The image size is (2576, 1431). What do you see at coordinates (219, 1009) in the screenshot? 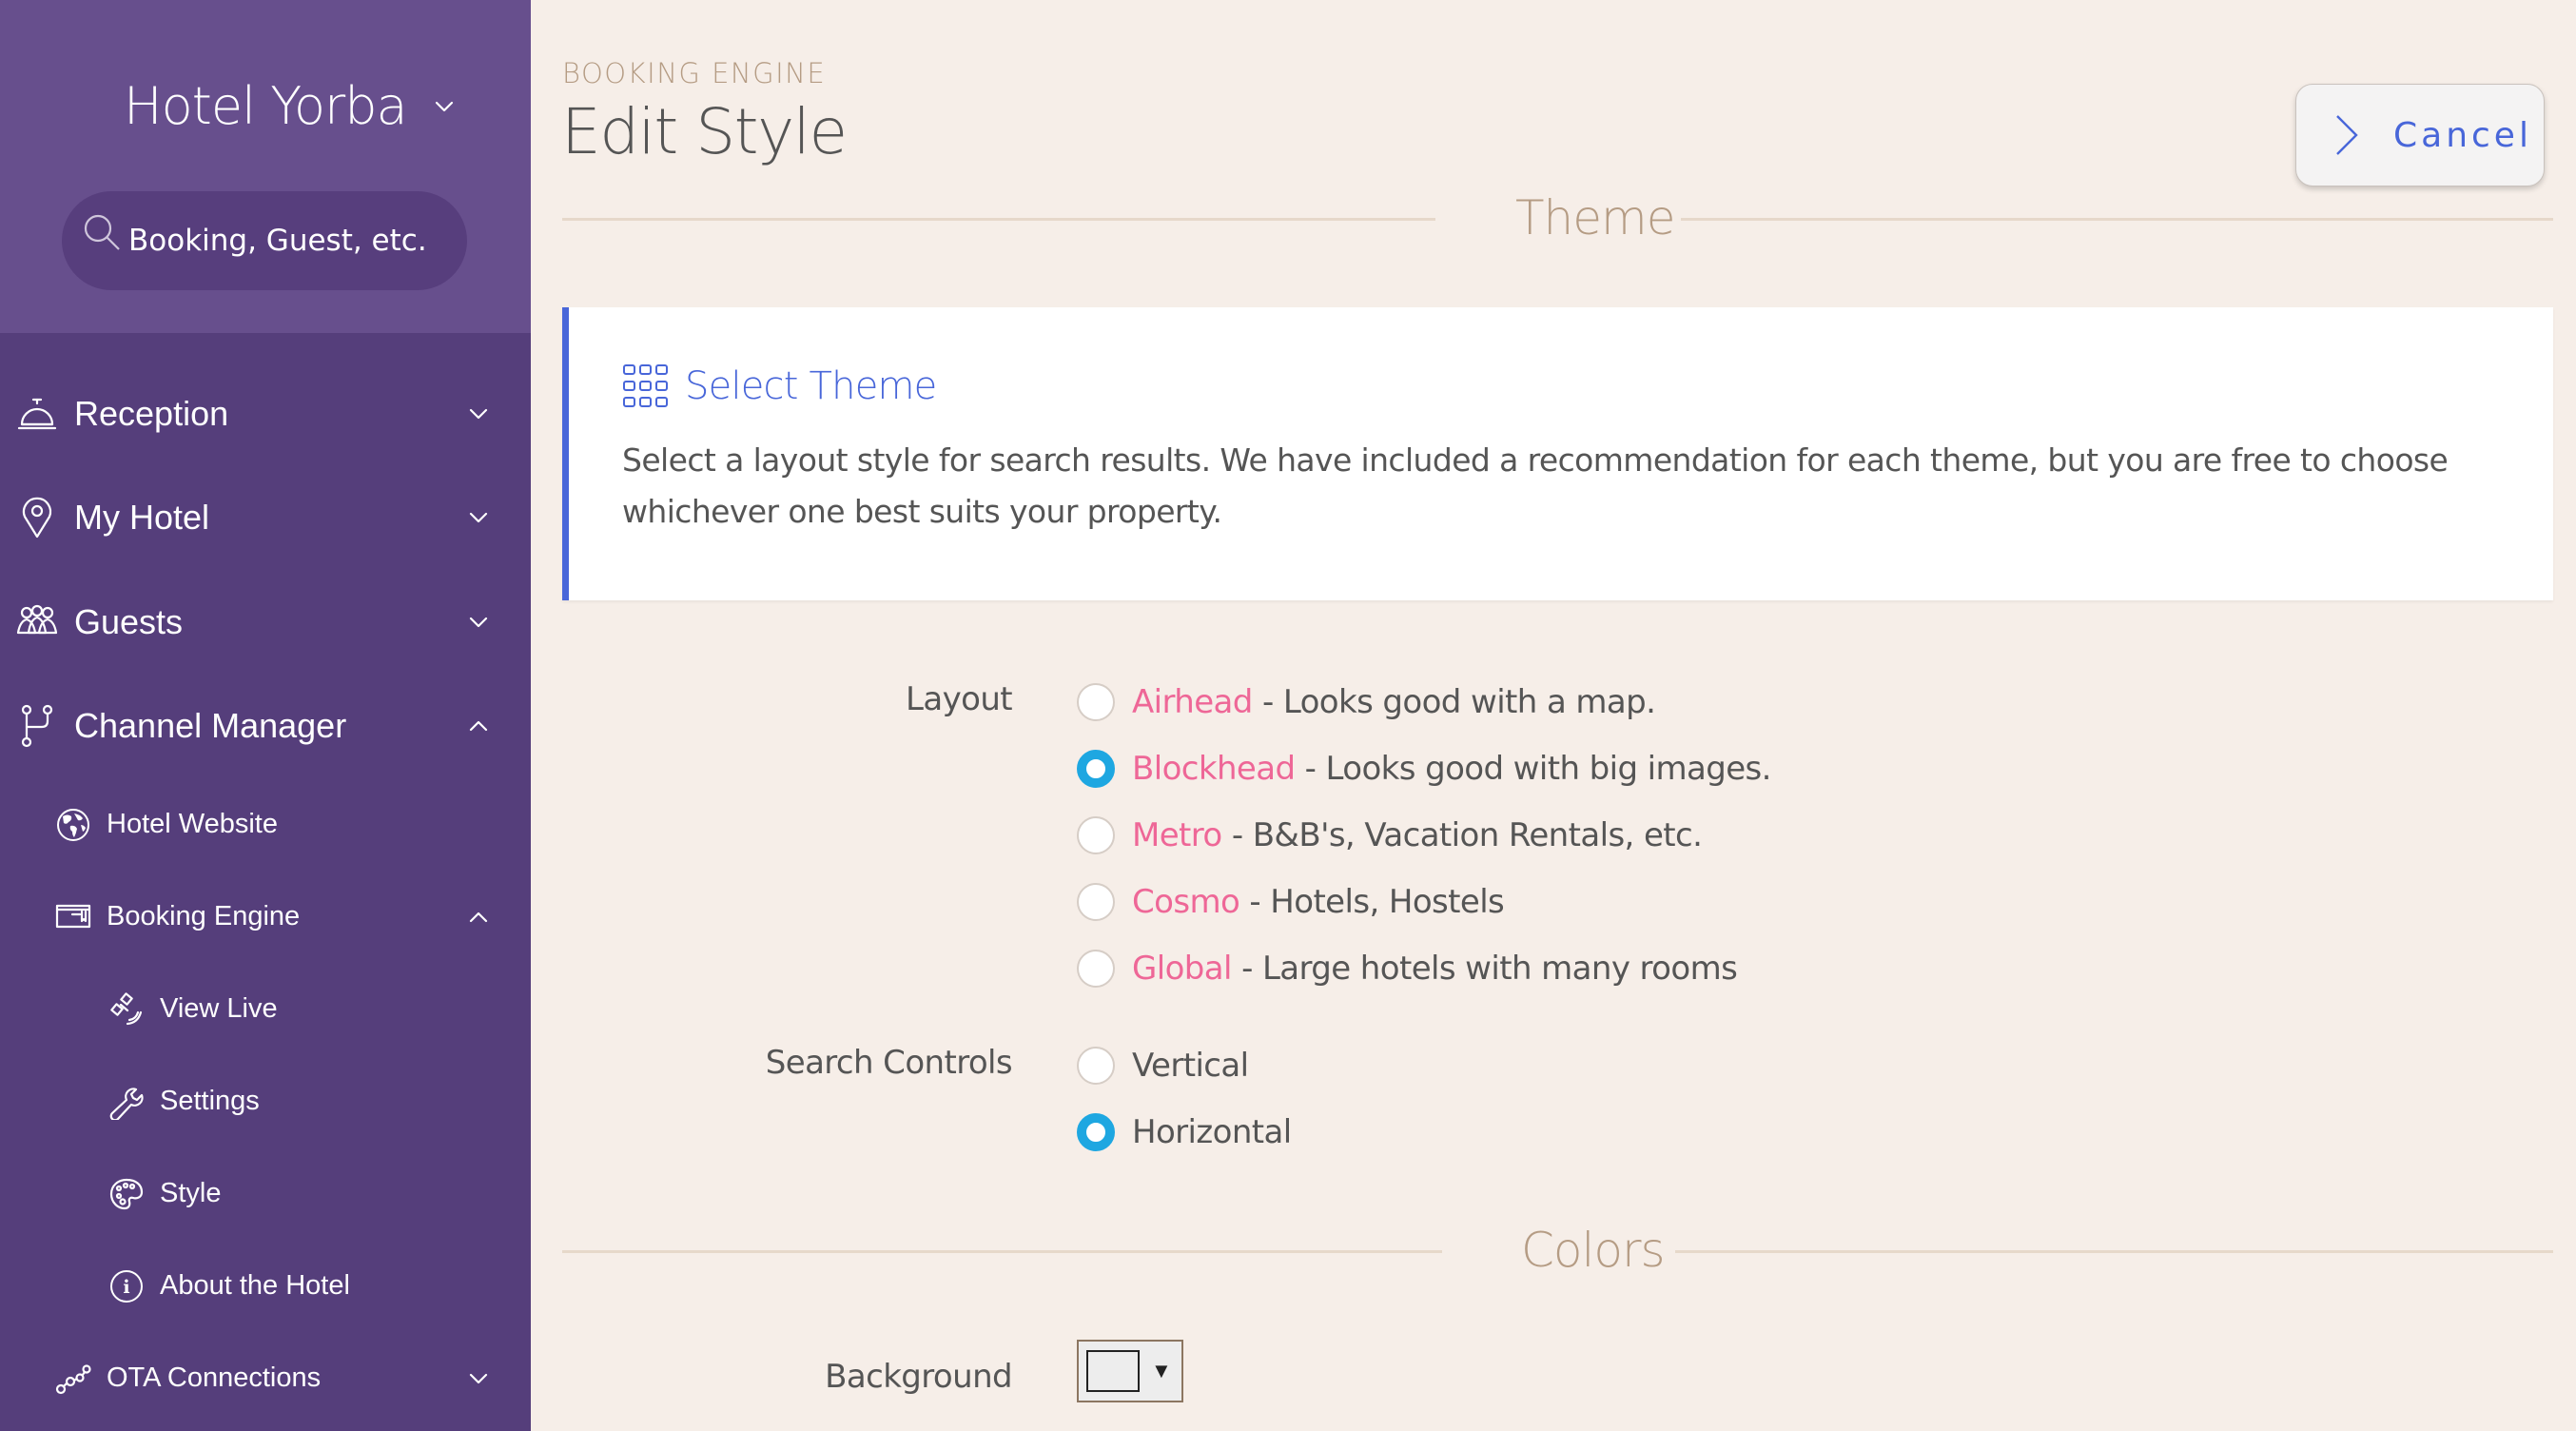
I see `sidebar-item-label: View Live` at bounding box center [219, 1009].